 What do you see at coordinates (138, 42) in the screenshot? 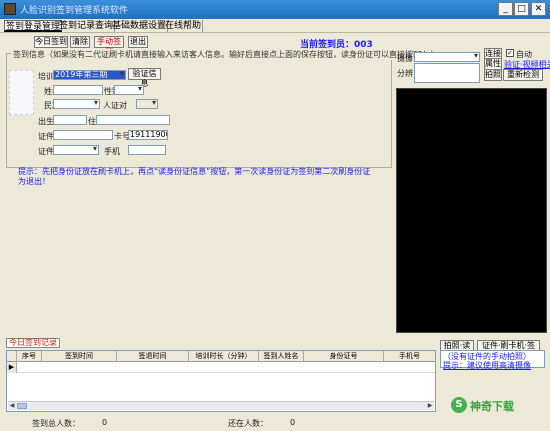
I see `exit-button: 退出` at bounding box center [138, 42].